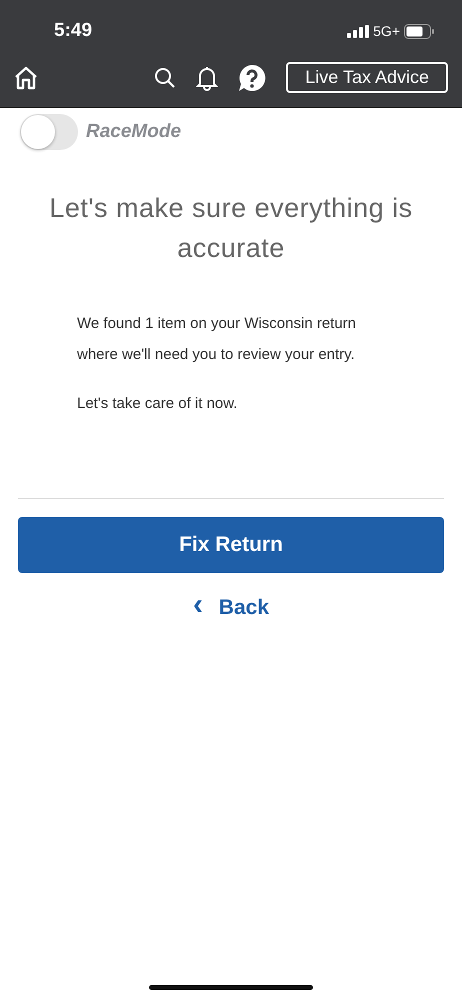 Image resolution: width=462 pixels, height=999 pixels. What do you see at coordinates (231, 228) in the screenshot?
I see `page-heading: Let's make sure everything is accurate` at bounding box center [231, 228].